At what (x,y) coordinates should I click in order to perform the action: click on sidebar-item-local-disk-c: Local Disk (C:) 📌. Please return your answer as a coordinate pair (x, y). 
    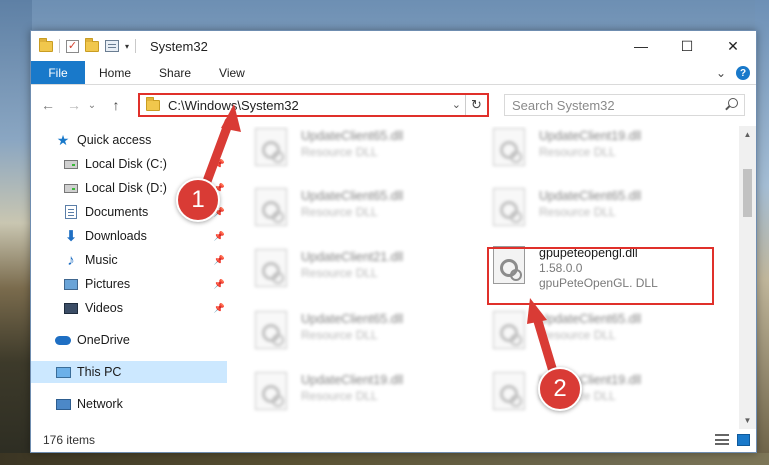
    Looking at the image, I should click on (144, 164).